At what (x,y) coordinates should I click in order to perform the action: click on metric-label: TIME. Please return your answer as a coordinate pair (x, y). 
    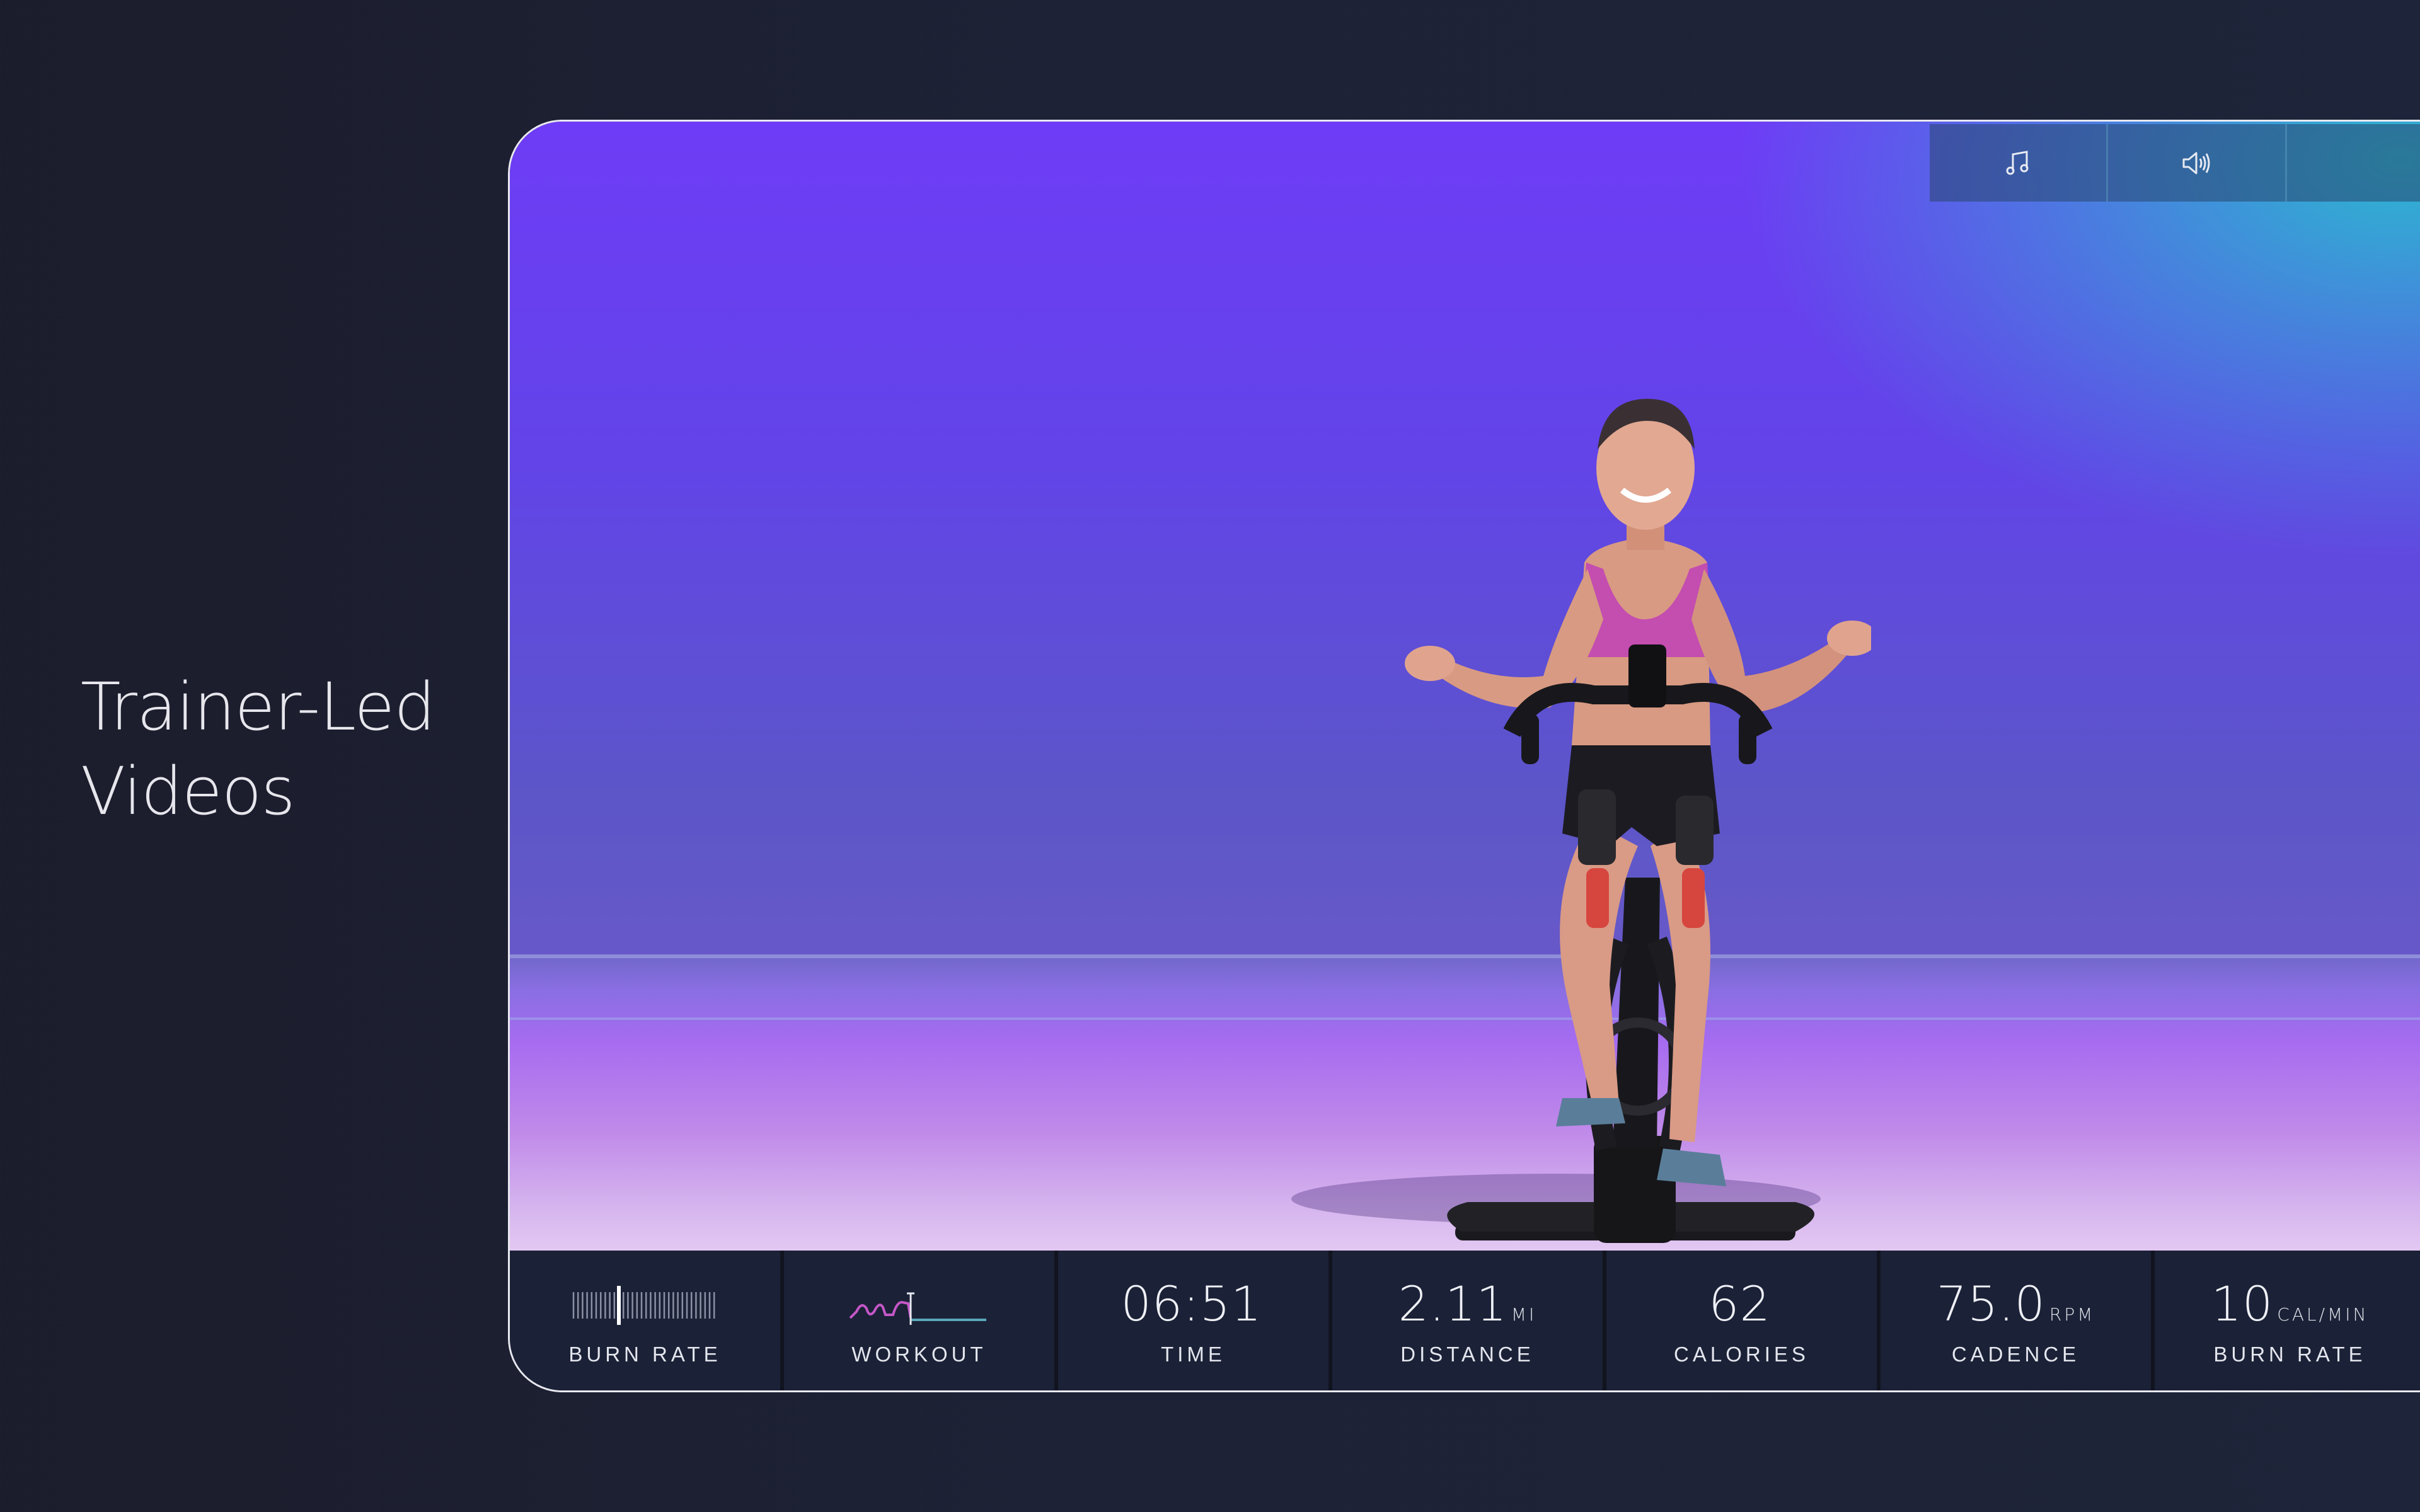
    Looking at the image, I should click on (1194, 1354).